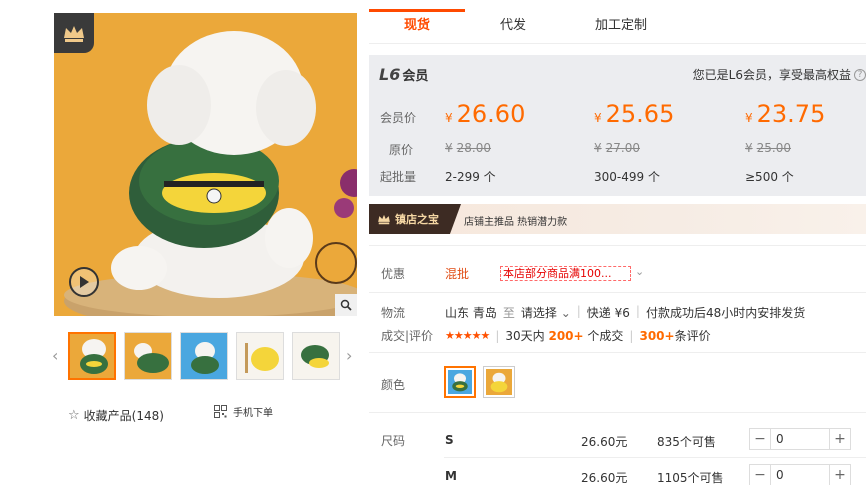 This screenshot has width=866, height=485. Describe the element at coordinates (220, 411) in the screenshot. I see `qrcode-icon` at that location.